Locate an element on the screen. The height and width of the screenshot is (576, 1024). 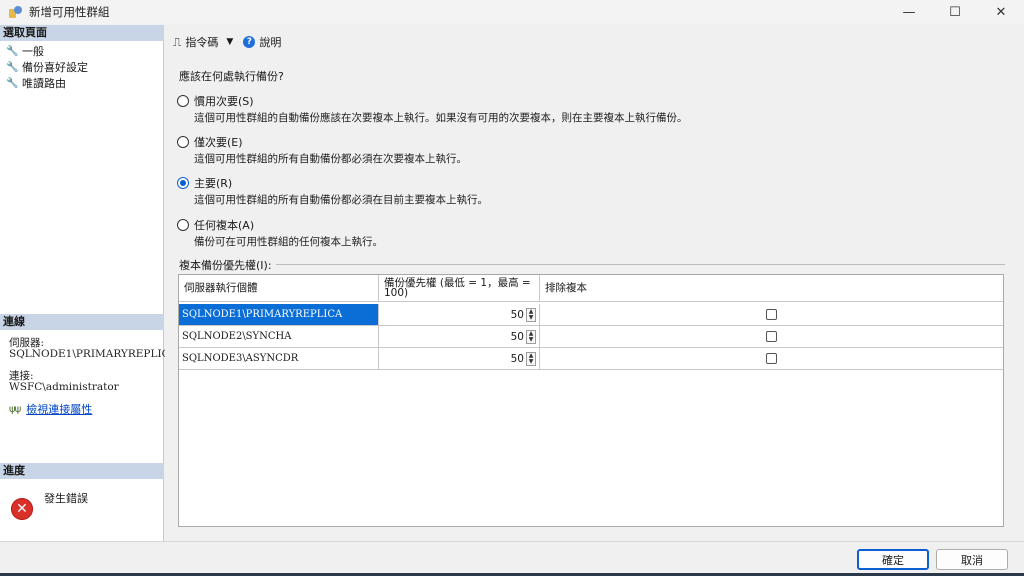
script-button: 指令碼 is located at coordinates (201, 42).